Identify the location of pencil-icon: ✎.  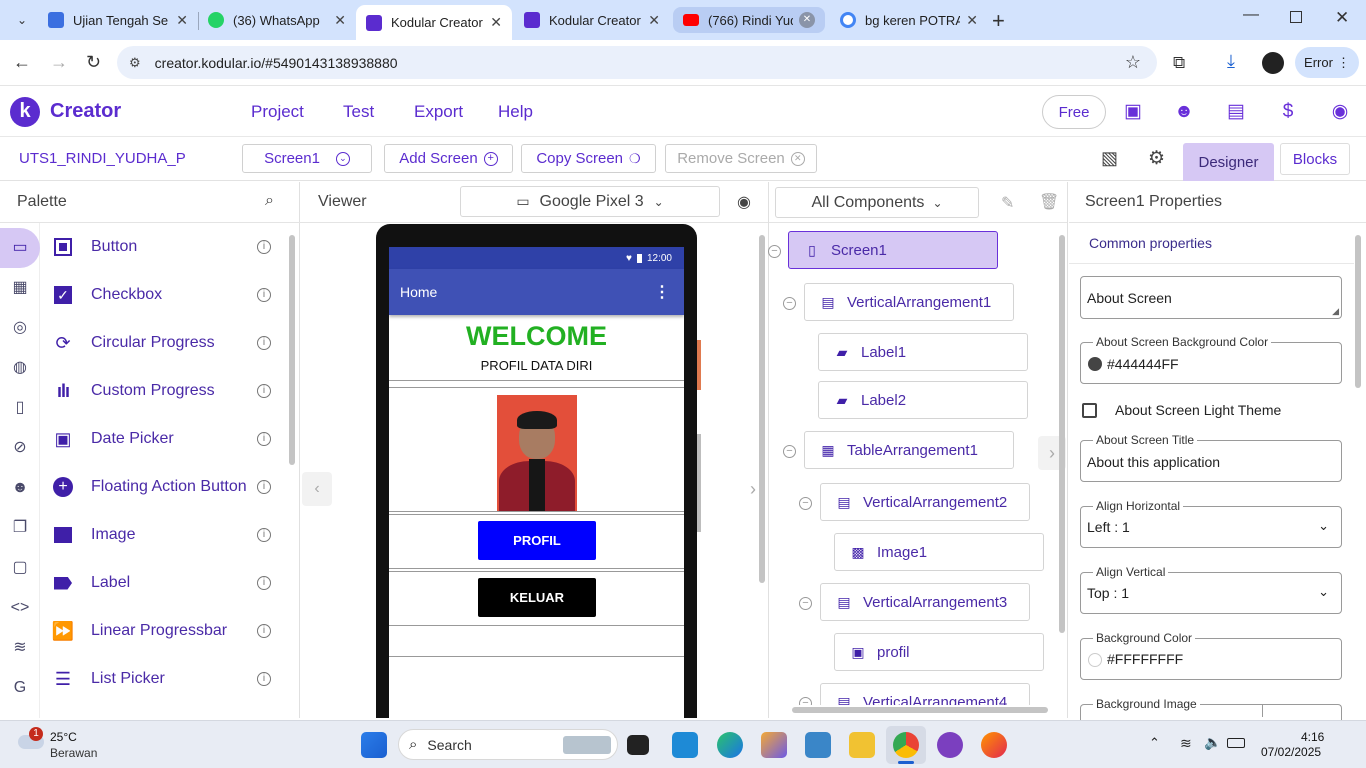
(1007, 203).